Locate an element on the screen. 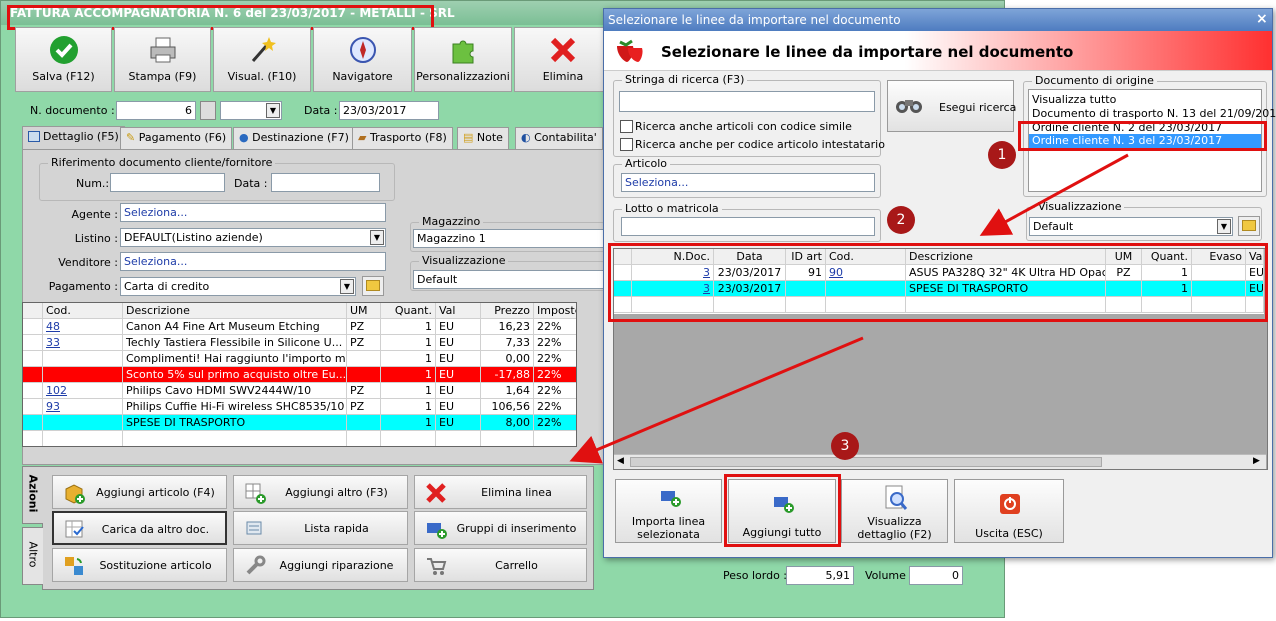  cart-icon is located at coordinates (436, 566).